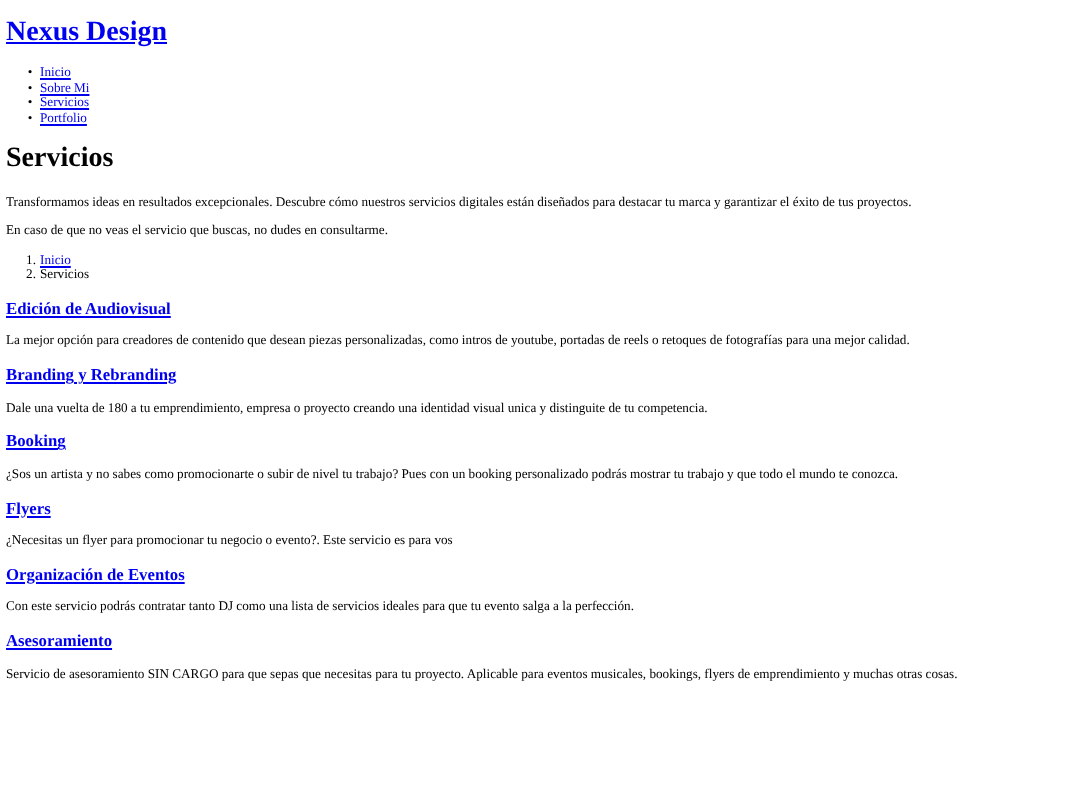 This screenshot has width=1080, height=810. I want to click on site-title-link: Nexus Design, so click(87, 33).